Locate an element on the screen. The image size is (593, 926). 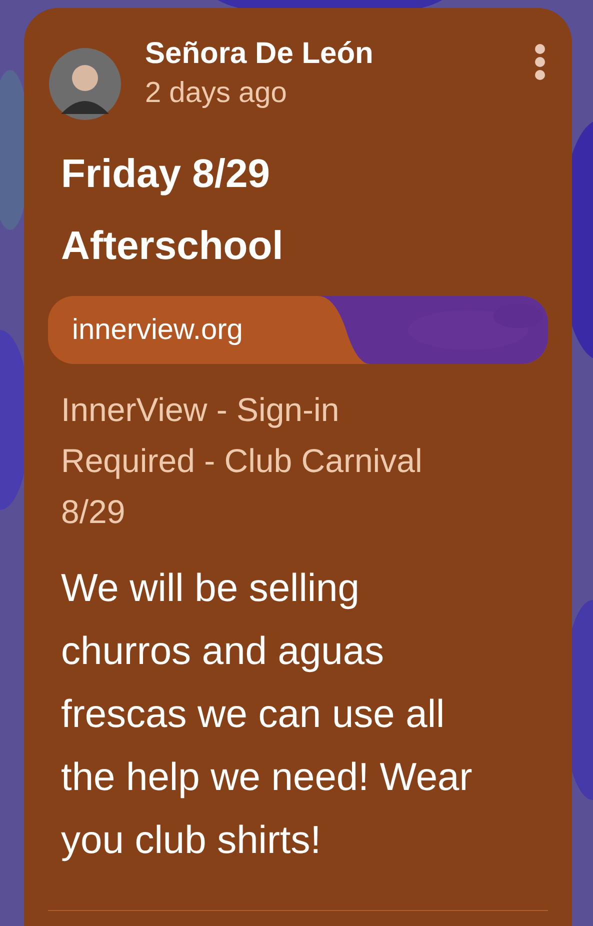
avatar is located at coordinates (85, 84).